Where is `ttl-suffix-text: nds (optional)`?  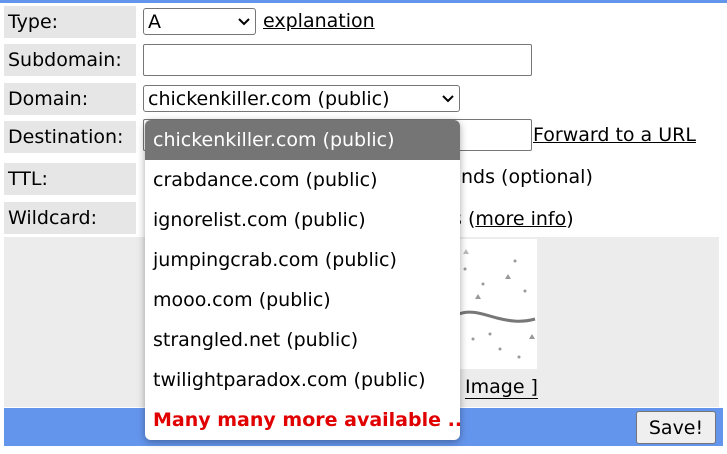 ttl-suffix-text: nds (optional) is located at coordinates (527, 177).